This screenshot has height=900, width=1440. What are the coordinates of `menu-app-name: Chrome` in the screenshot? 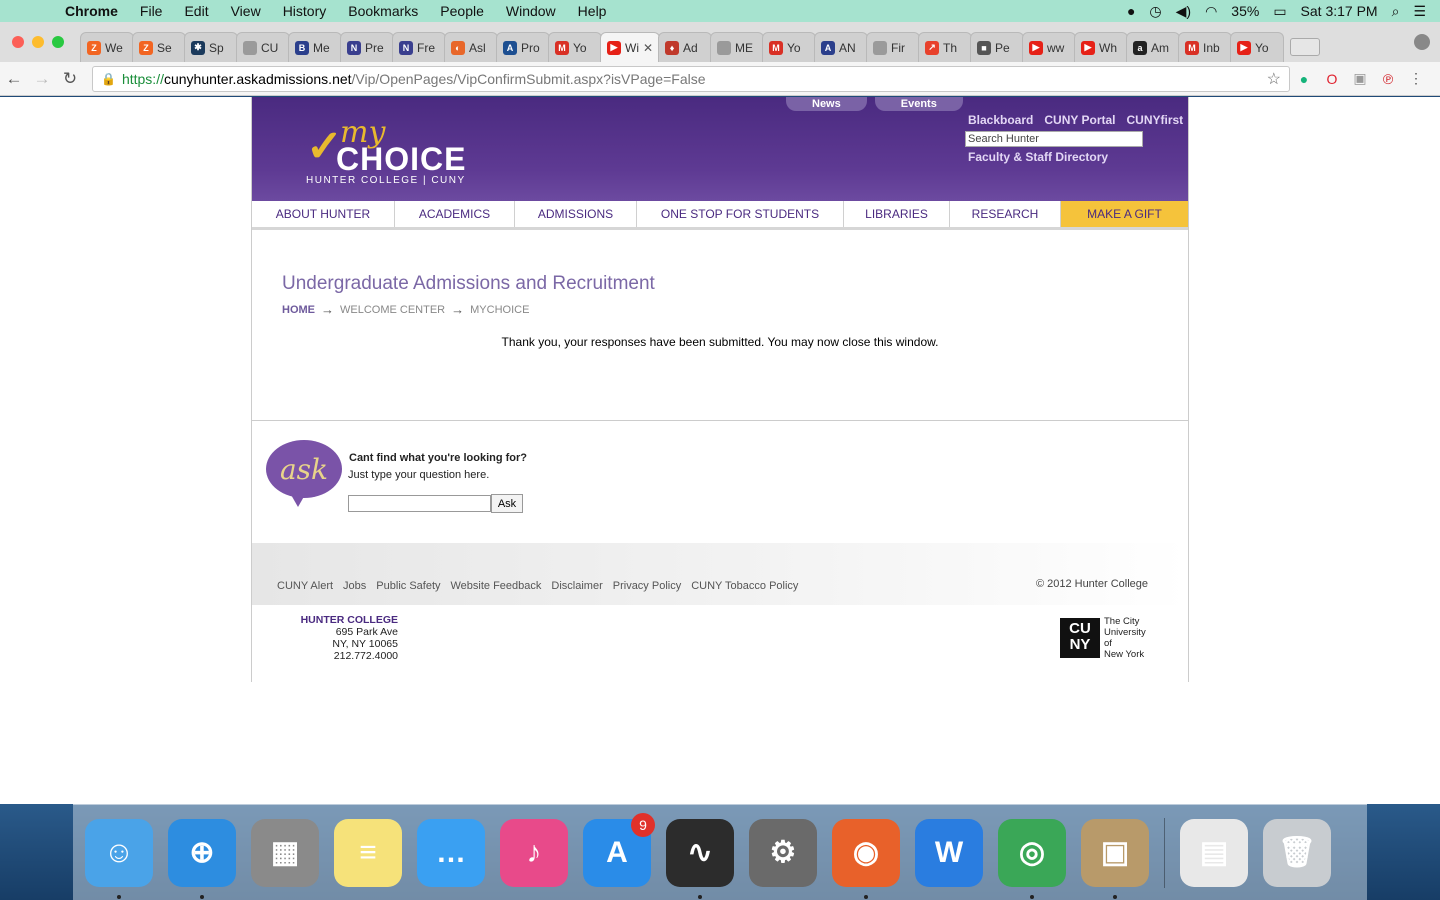 It's located at (91, 11).